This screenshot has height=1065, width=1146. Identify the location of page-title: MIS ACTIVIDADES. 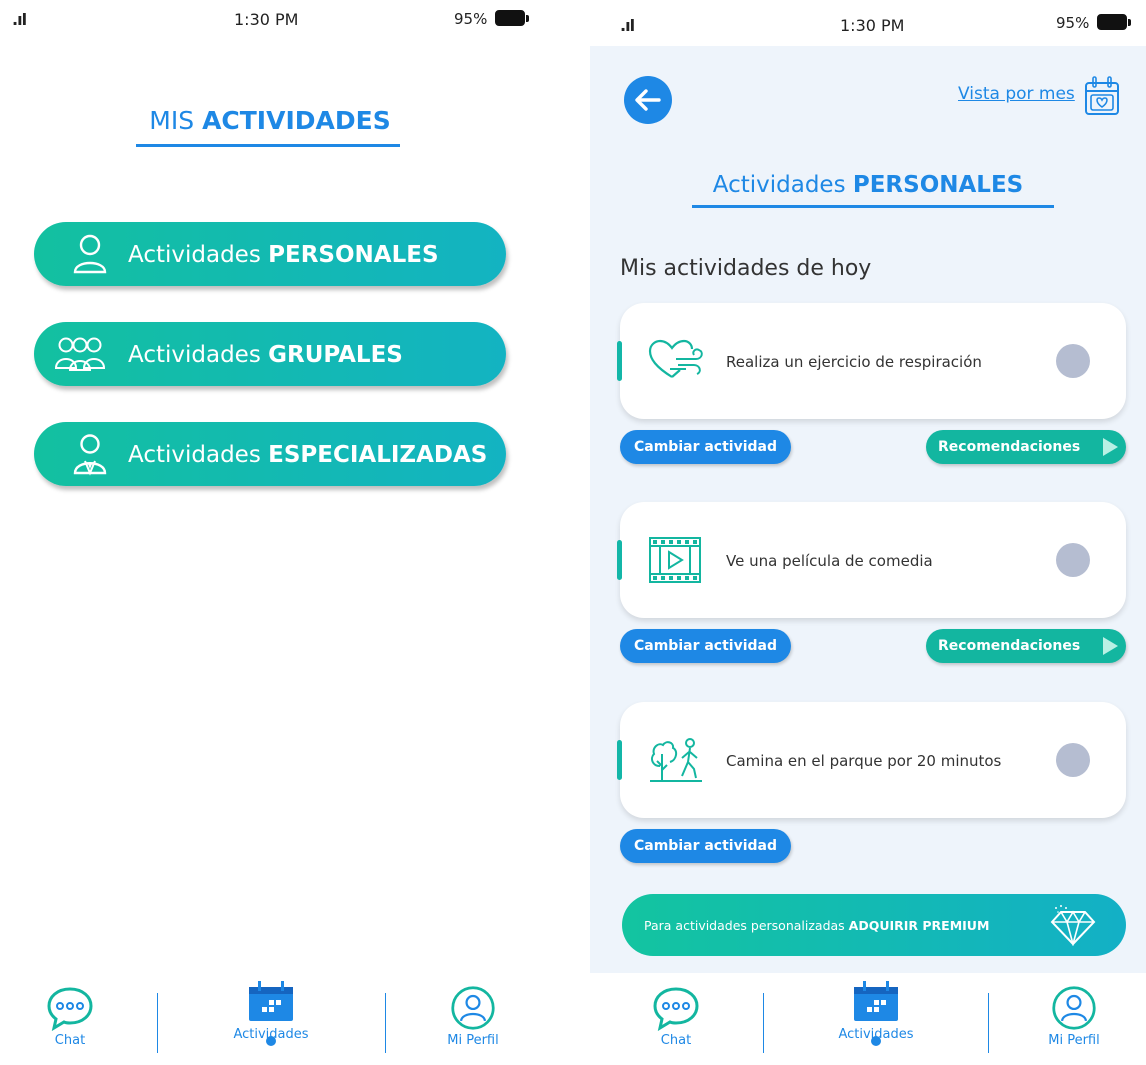
(270, 120).